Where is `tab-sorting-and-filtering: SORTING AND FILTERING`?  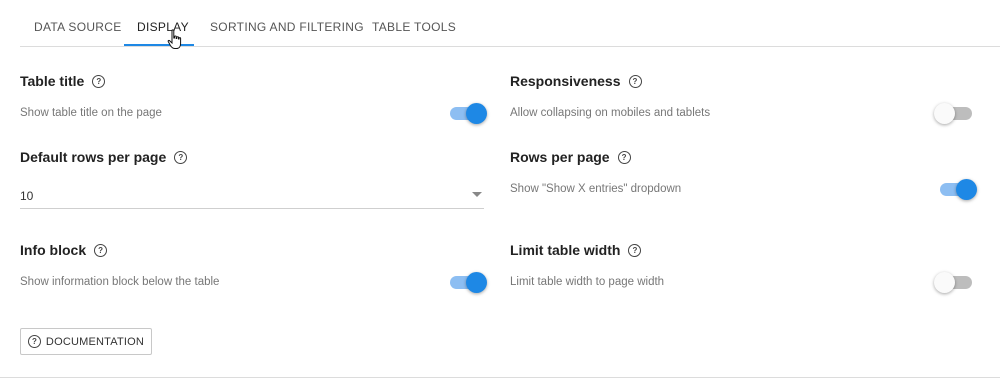 tab-sorting-and-filtering: SORTING AND FILTERING is located at coordinates (287, 27).